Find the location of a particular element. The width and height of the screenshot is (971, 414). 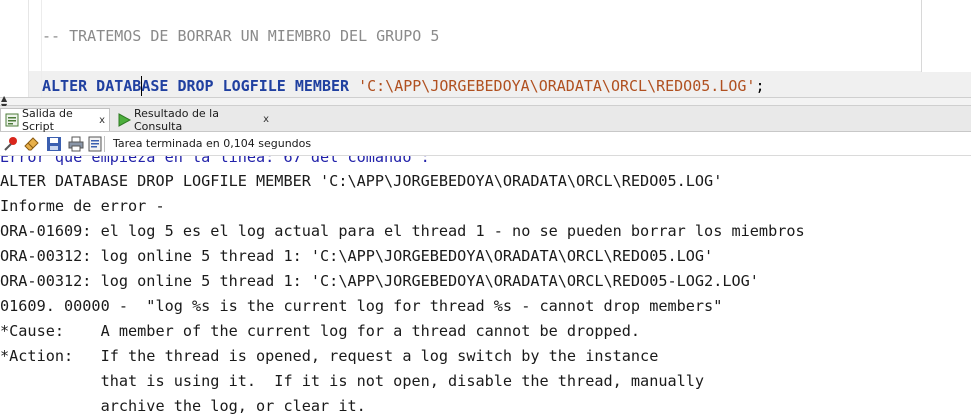

script-output-icon is located at coordinates (12, 120).